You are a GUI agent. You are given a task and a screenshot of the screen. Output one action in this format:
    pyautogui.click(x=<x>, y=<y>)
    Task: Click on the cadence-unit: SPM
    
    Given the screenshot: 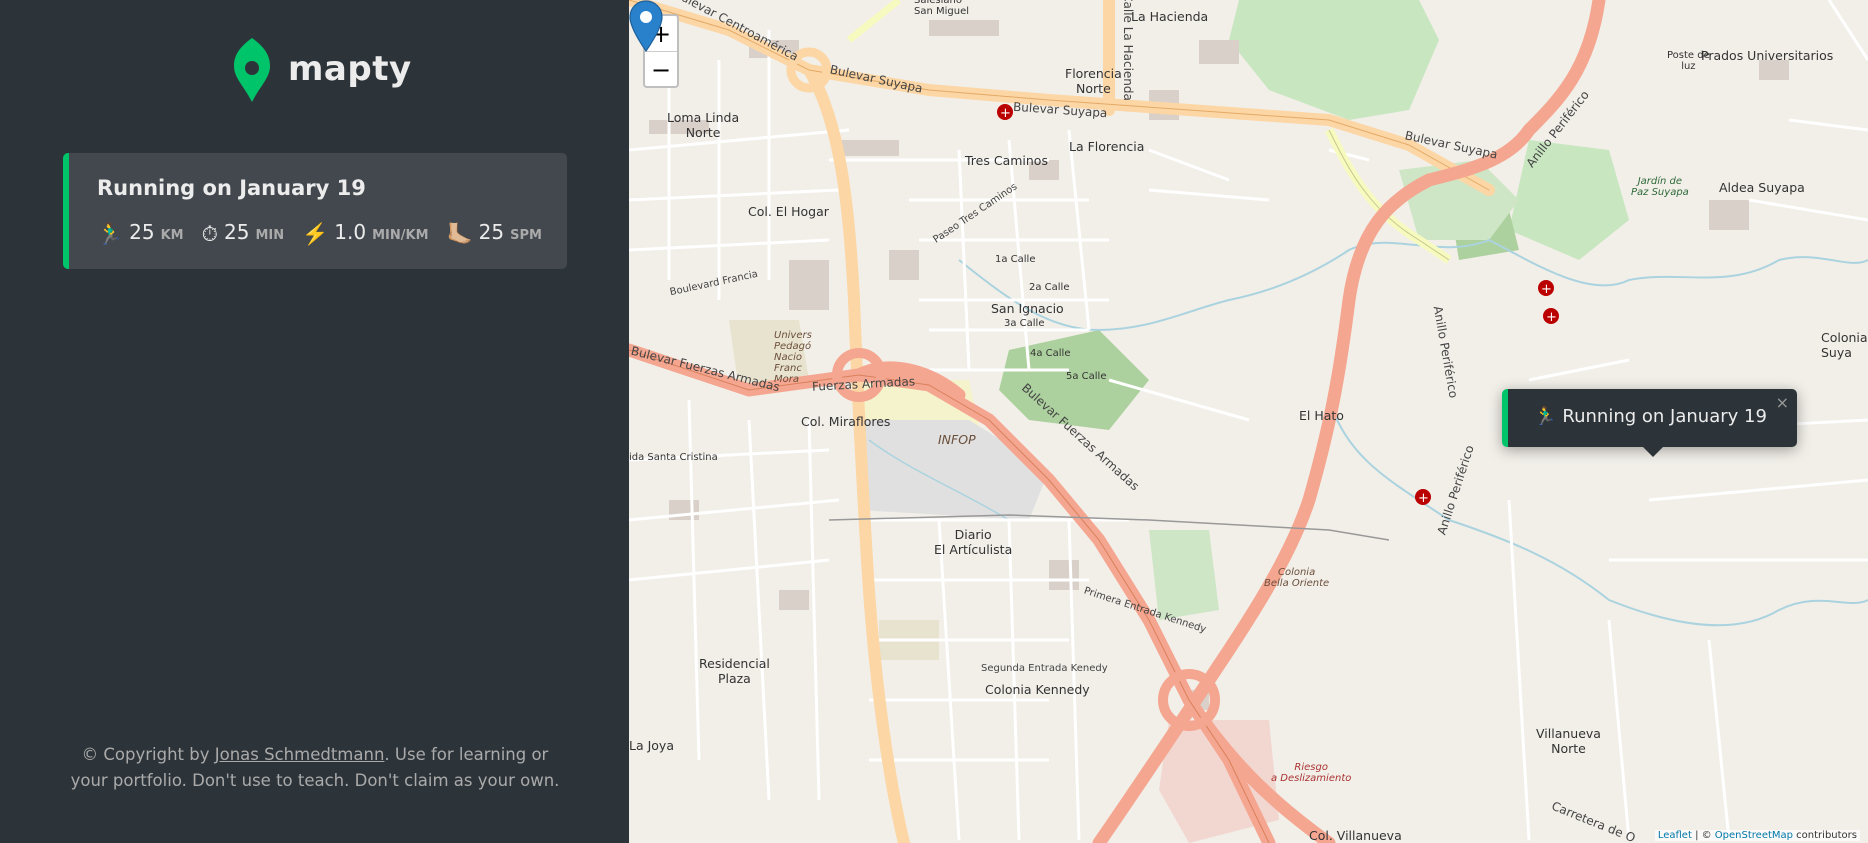 What is the action you would take?
    pyautogui.click(x=526, y=235)
    